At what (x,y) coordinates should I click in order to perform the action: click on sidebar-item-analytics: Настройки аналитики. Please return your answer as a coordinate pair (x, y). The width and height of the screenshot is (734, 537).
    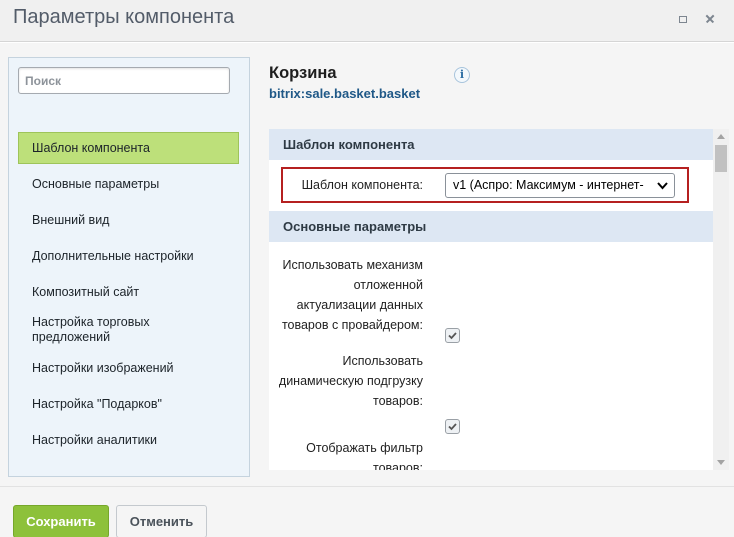
    Looking at the image, I should click on (128, 440).